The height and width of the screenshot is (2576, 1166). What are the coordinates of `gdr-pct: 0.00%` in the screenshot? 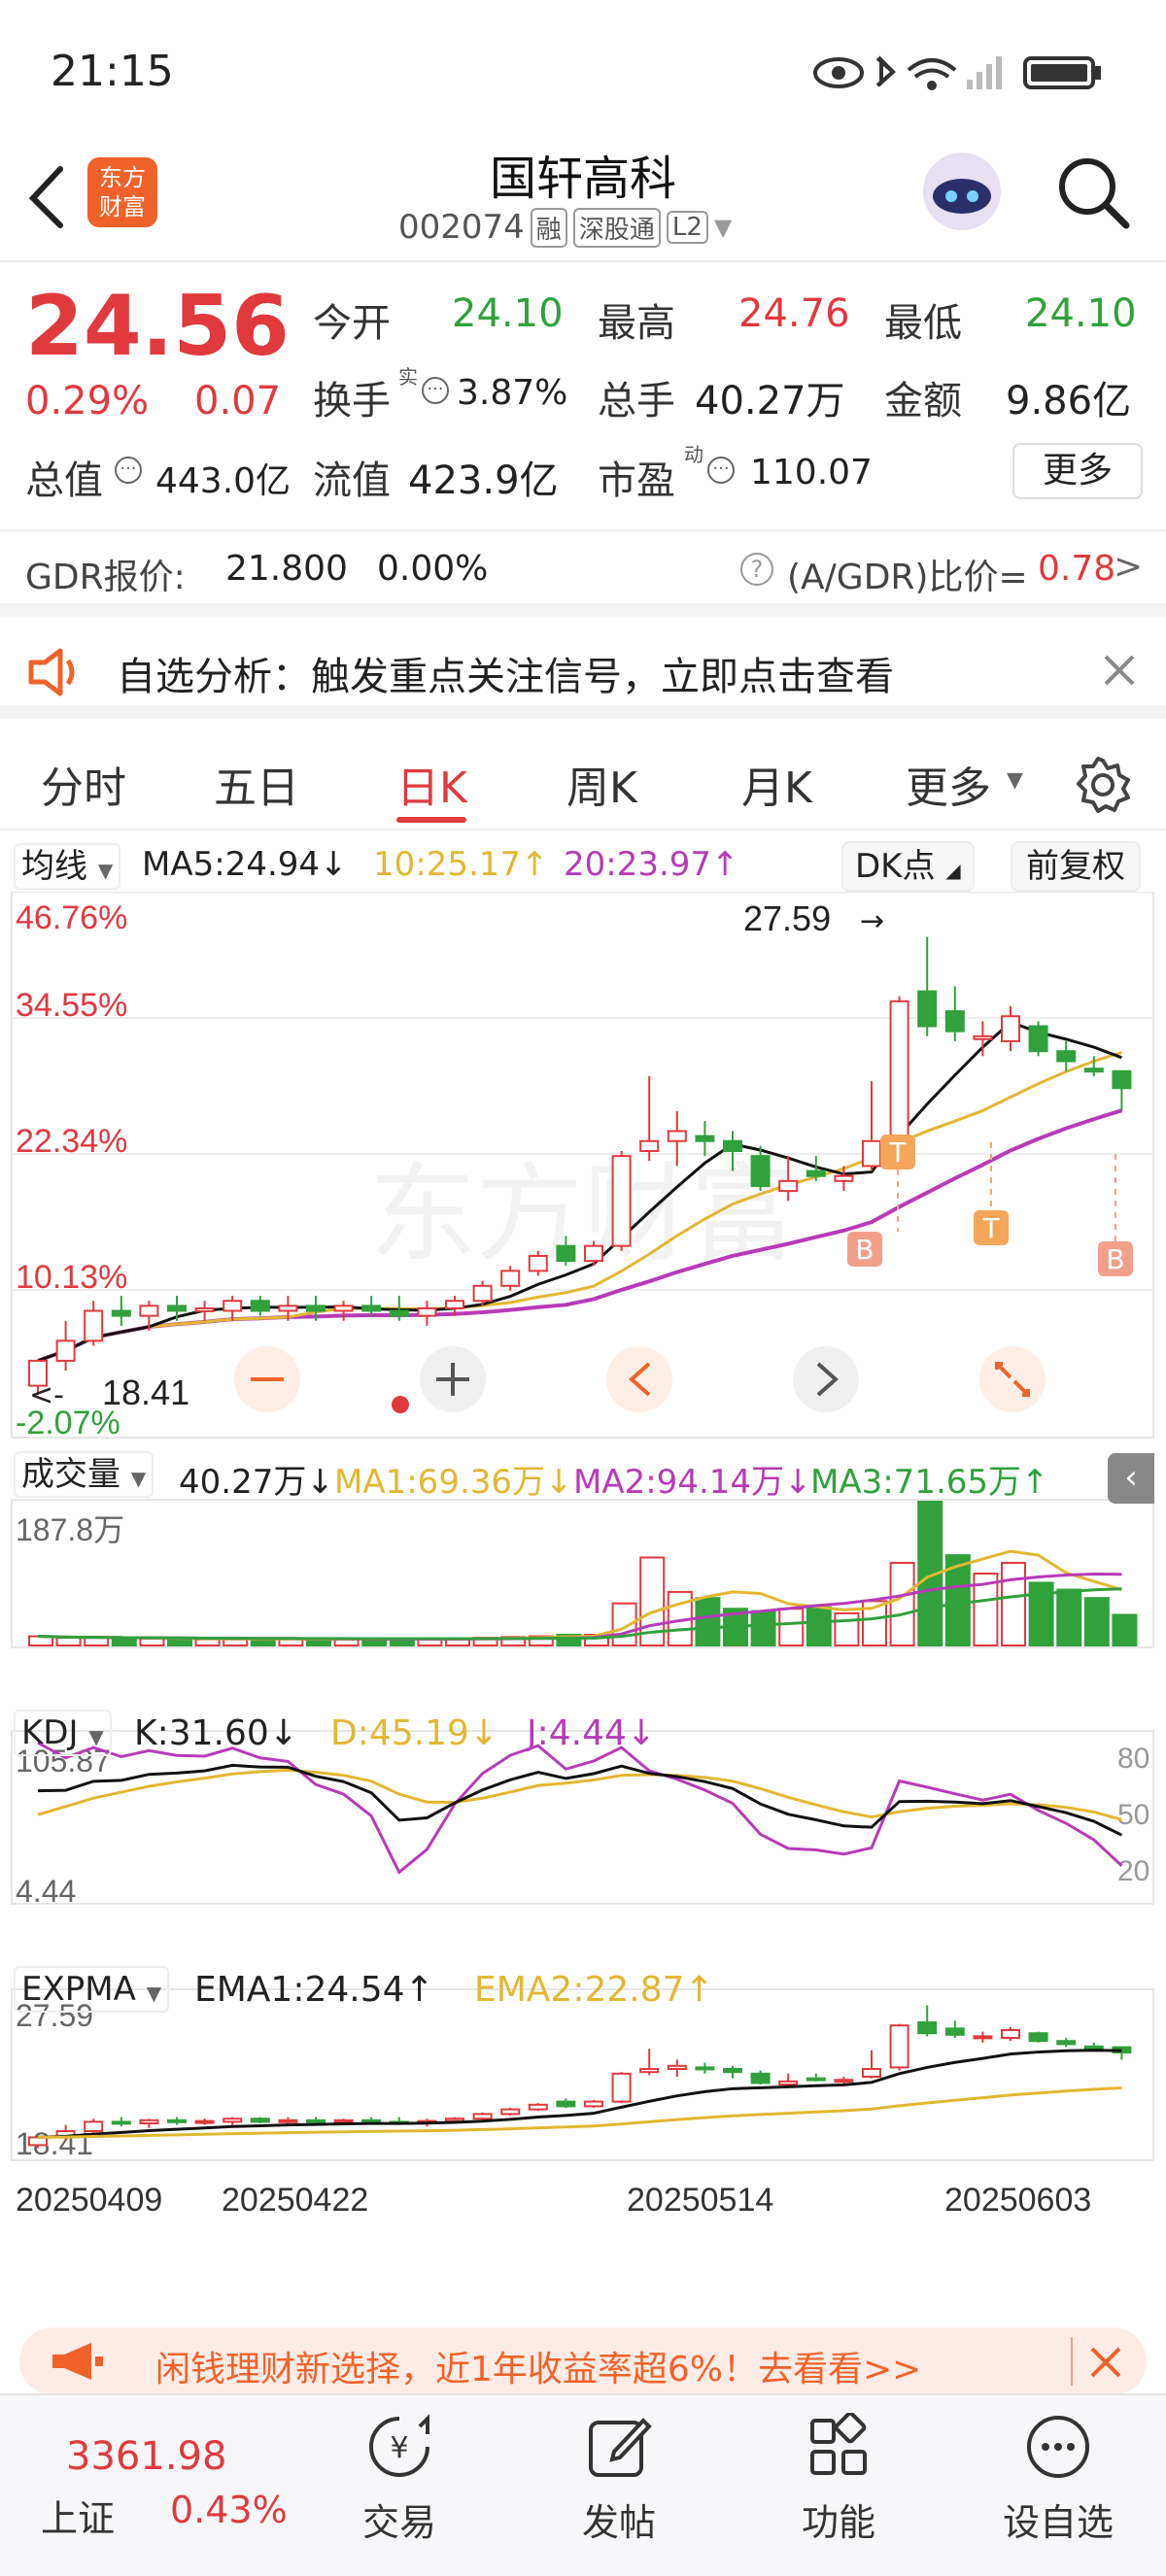 It's located at (433, 569).